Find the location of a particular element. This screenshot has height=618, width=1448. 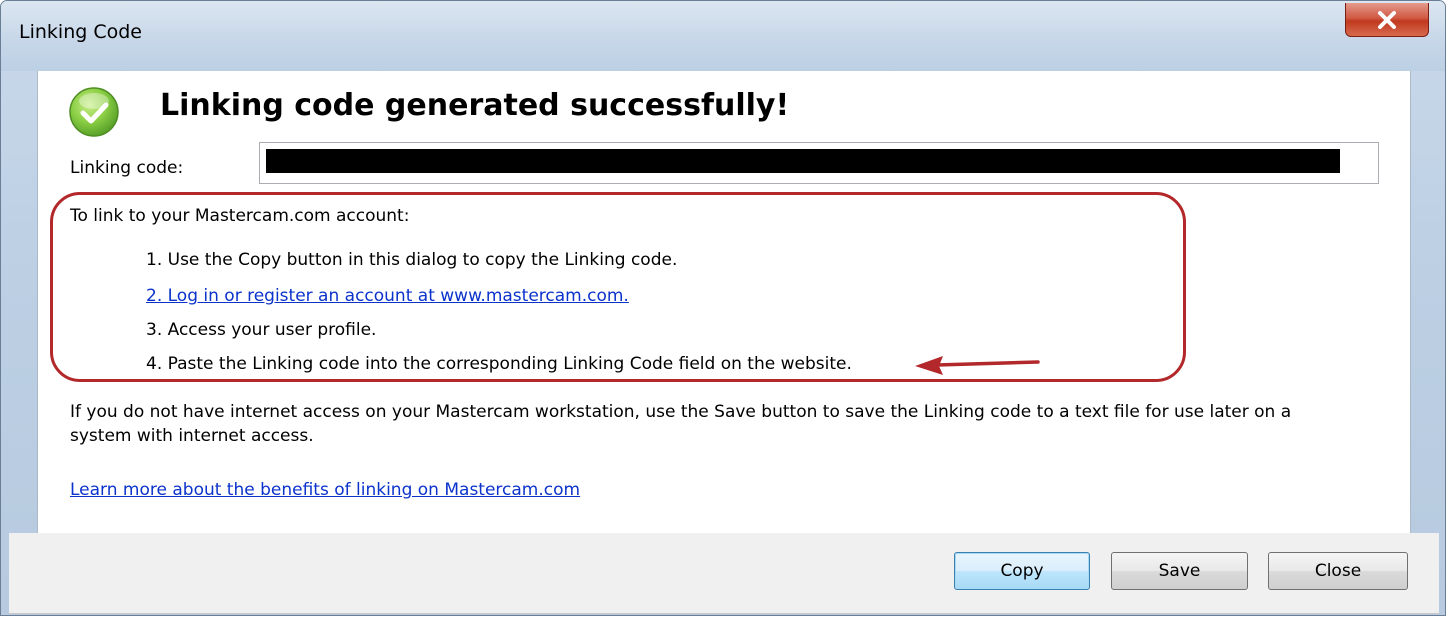

linking-code-field is located at coordinates (819, 163).